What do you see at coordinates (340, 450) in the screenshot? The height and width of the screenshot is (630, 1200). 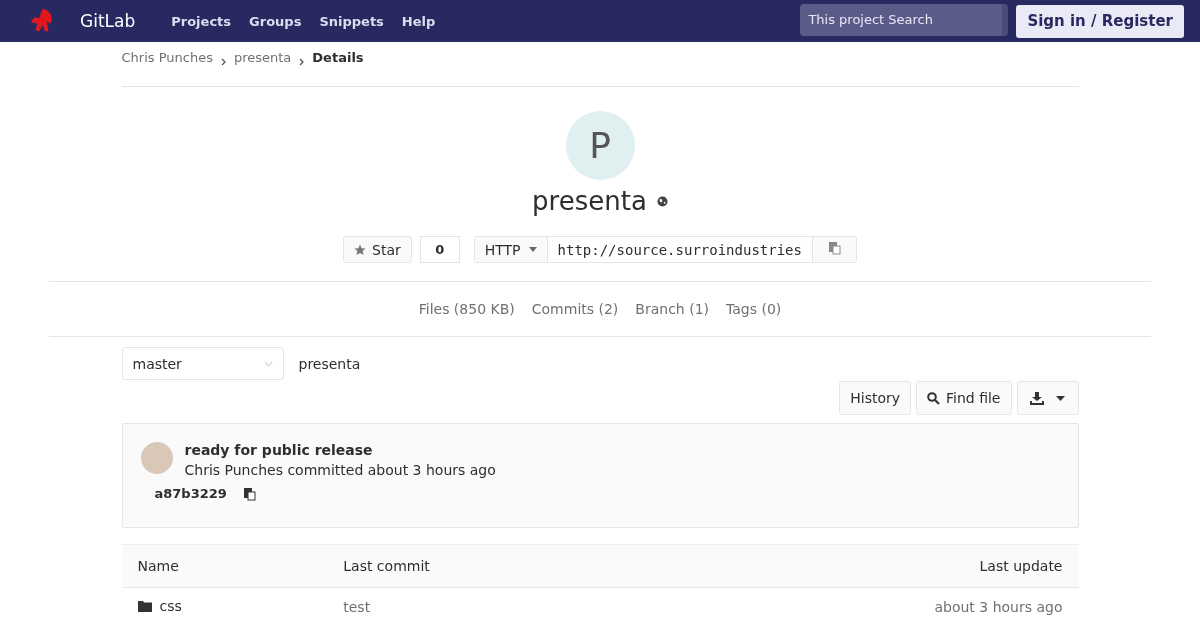 I see `commit-title: ready for public release` at bounding box center [340, 450].